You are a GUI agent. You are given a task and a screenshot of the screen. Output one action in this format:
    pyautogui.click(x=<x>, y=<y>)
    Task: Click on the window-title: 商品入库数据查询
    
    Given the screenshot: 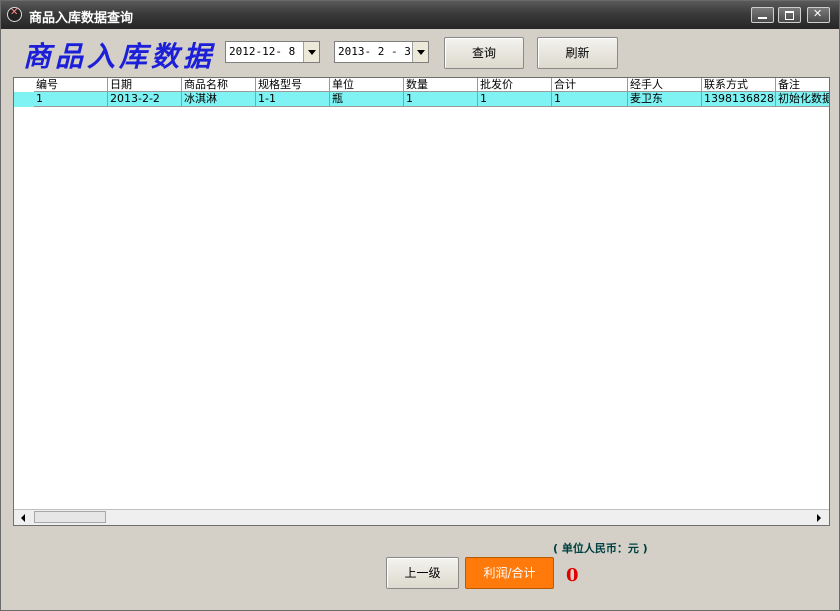 What is the action you would take?
    pyautogui.click(x=81, y=18)
    